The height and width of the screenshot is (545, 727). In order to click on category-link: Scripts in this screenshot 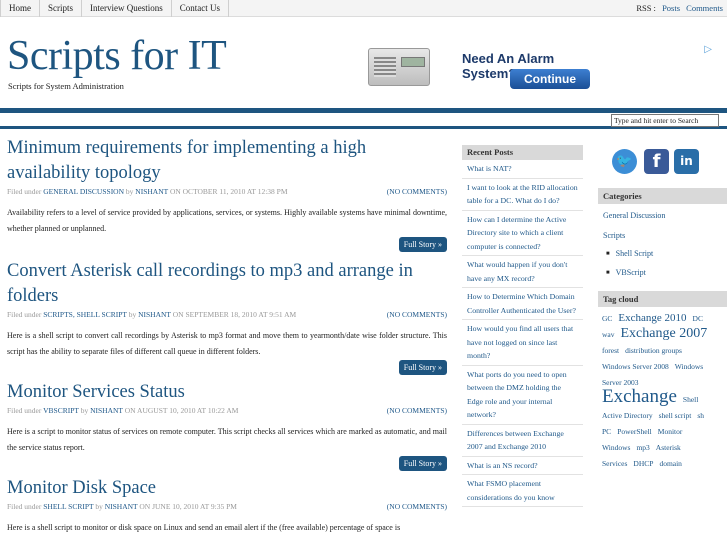, I will do `click(662, 235)`.